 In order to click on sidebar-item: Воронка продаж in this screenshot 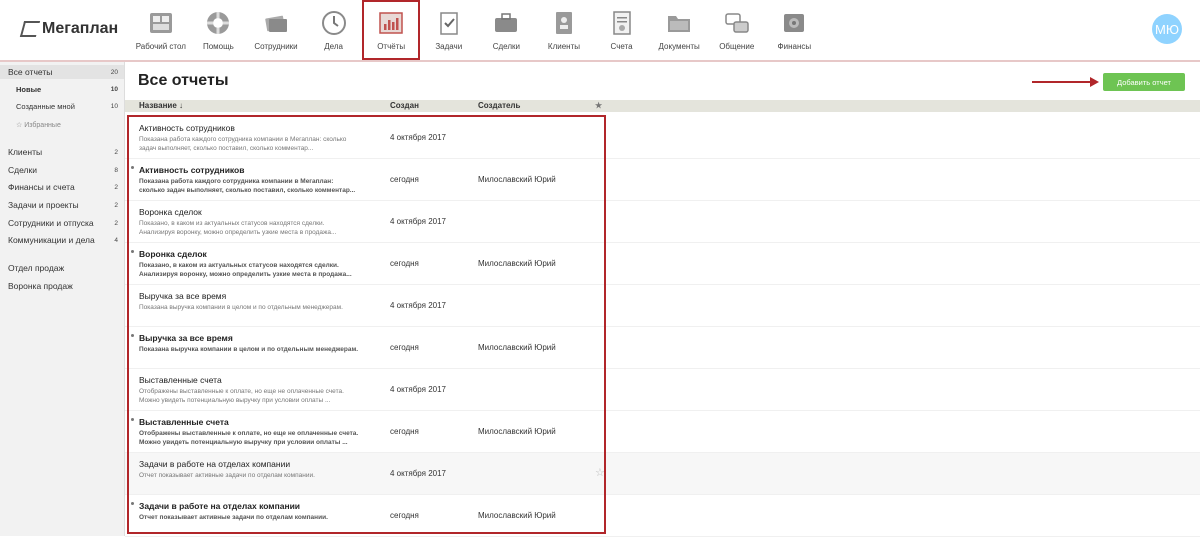, I will do `click(62, 286)`.